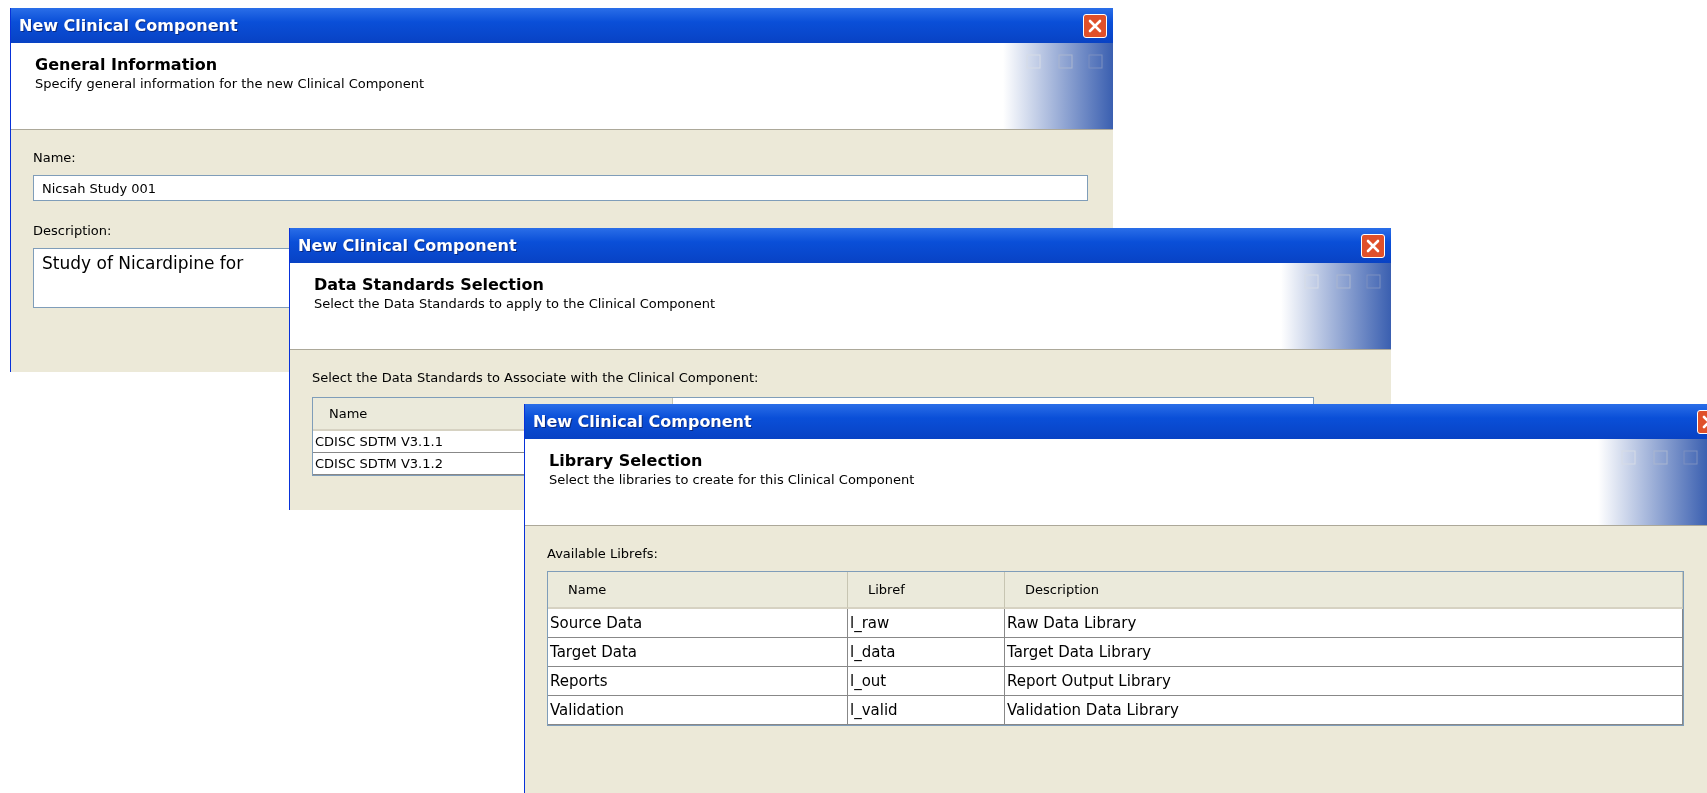 Image resolution: width=1707 pixels, height=793 pixels. What do you see at coordinates (515, 303) in the screenshot?
I see `page-description: Select the Data Standards to apply to the Clinical Component` at bounding box center [515, 303].